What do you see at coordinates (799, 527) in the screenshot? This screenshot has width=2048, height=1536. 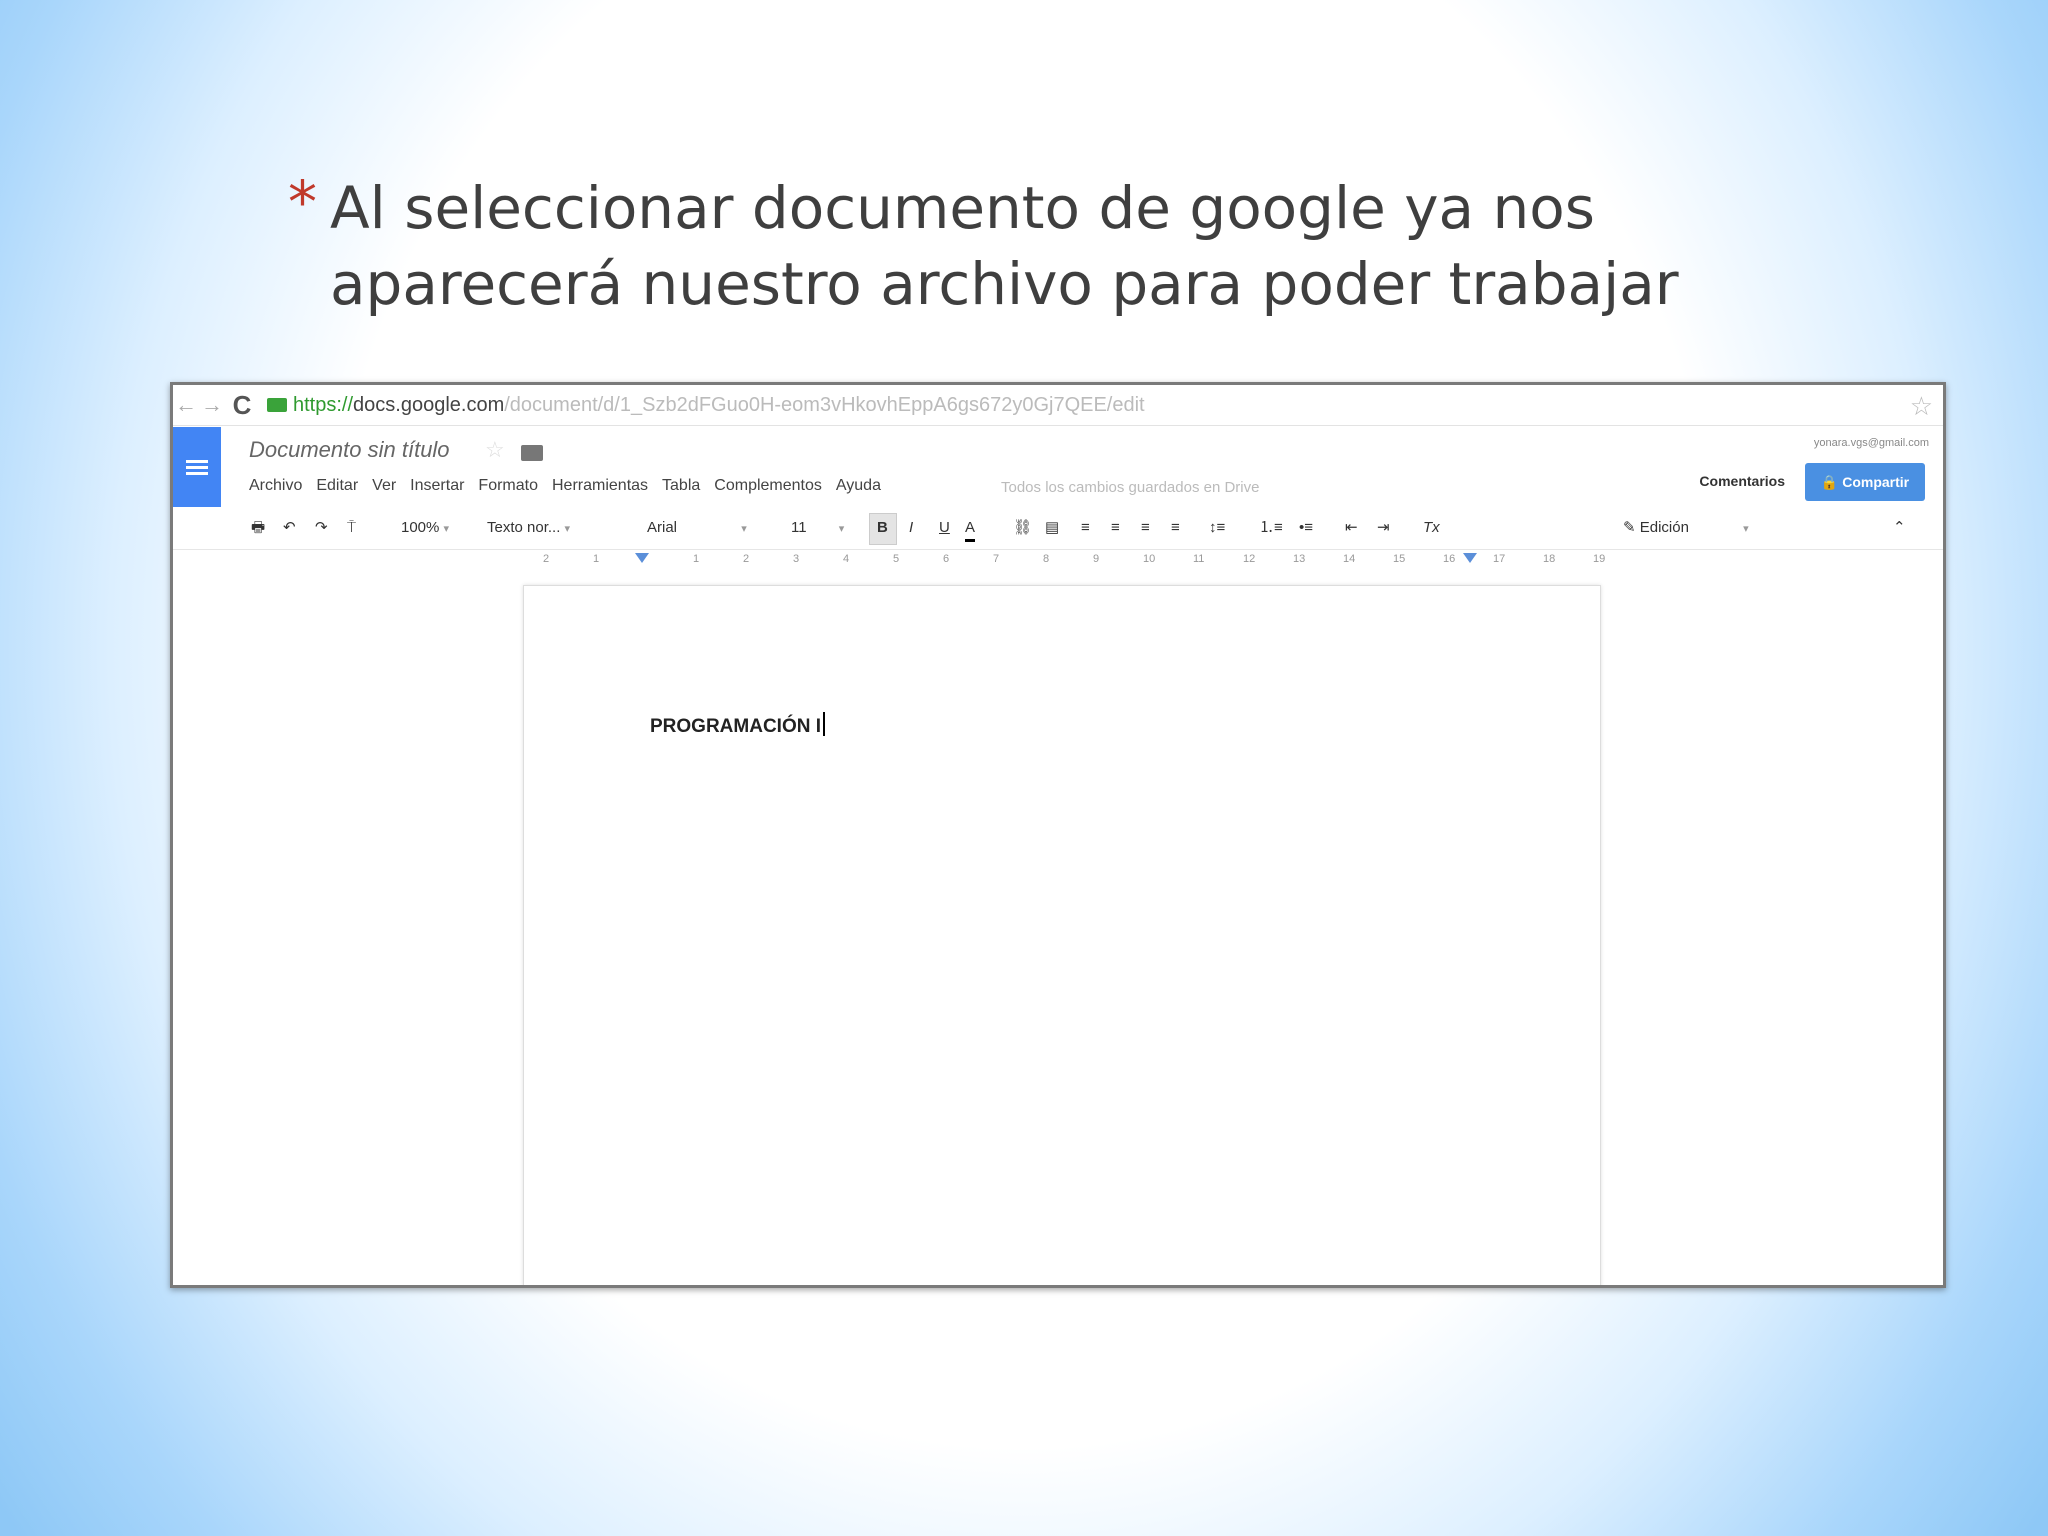 I see `size-value: 11` at bounding box center [799, 527].